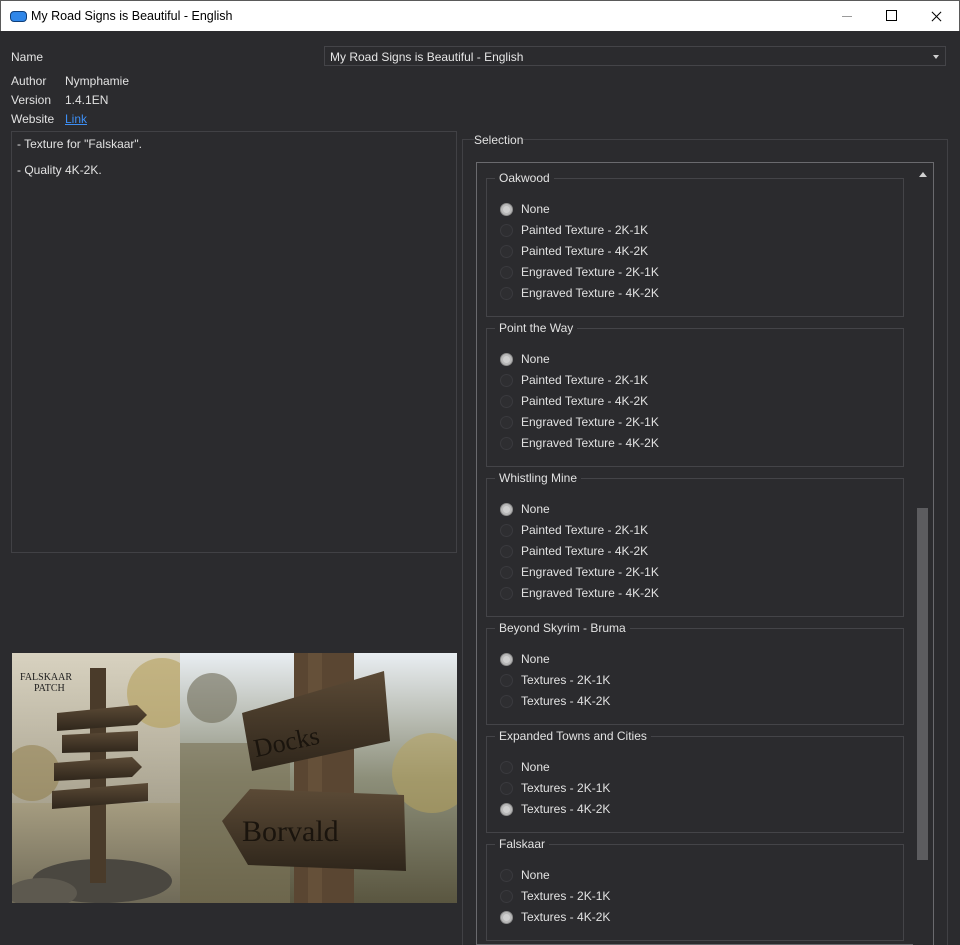 The image size is (960, 945). Describe the element at coordinates (234, 778) in the screenshot. I see `preview-image: FALSKAAR PATCH Docks Borvald` at that location.